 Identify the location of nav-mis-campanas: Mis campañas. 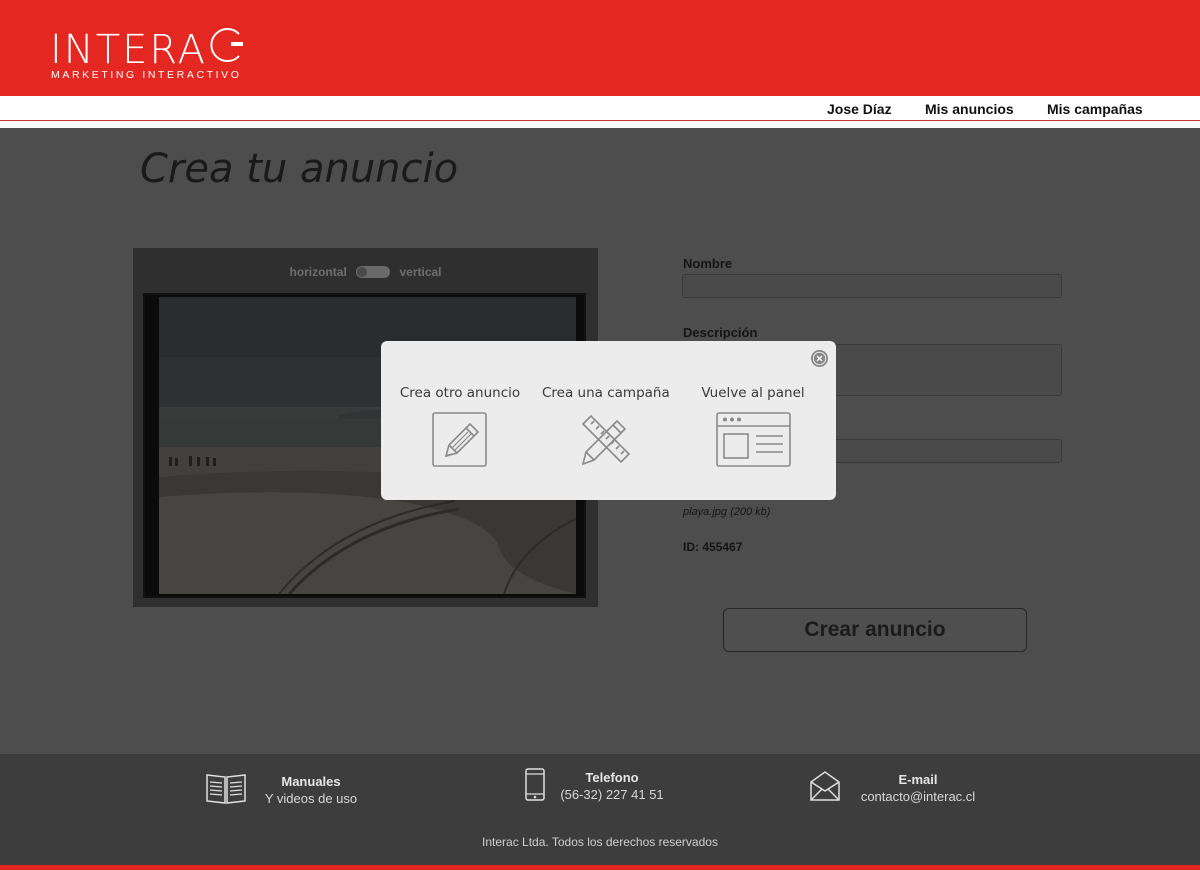
(1095, 109).